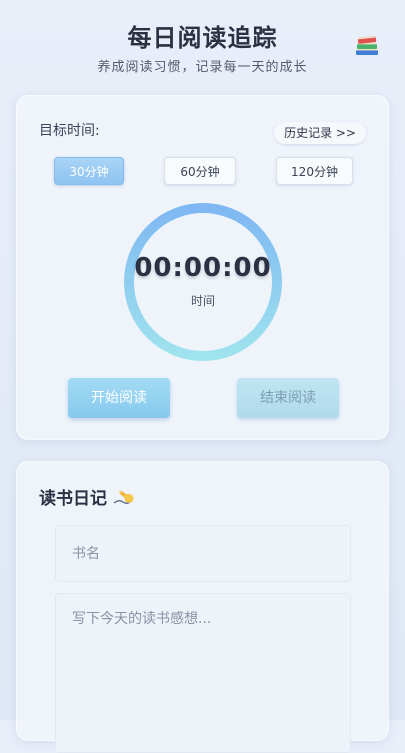 This screenshot has height=753, width=405. I want to click on app-header: 每日阅读追踪 养成阅读习惯，记录每一天的成长, so click(202, 45).